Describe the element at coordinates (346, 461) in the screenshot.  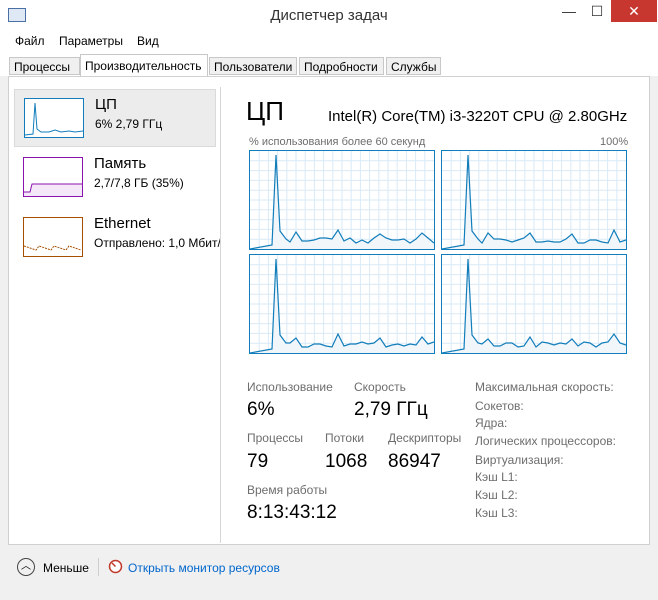
I see `threads-value: 1068` at that location.